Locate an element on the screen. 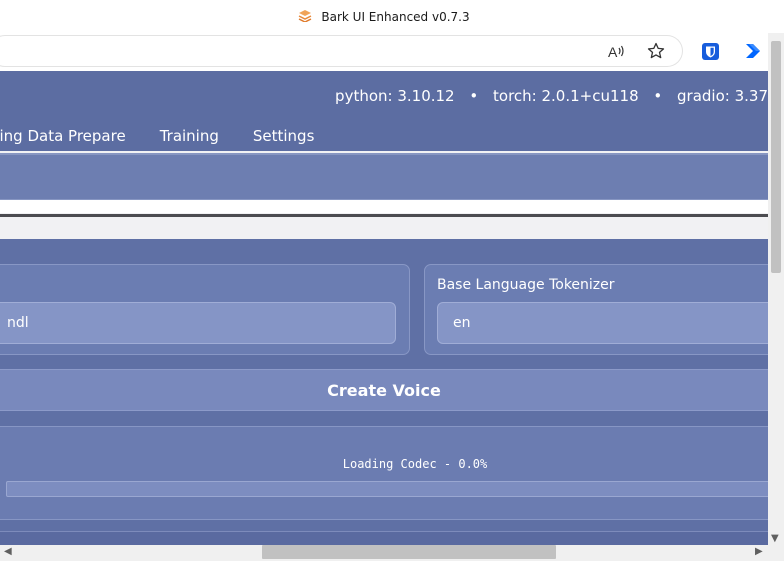 This screenshot has width=784, height=561. horizontal-scrollbar: ◀ ▶ is located at coordinates (384, 553).